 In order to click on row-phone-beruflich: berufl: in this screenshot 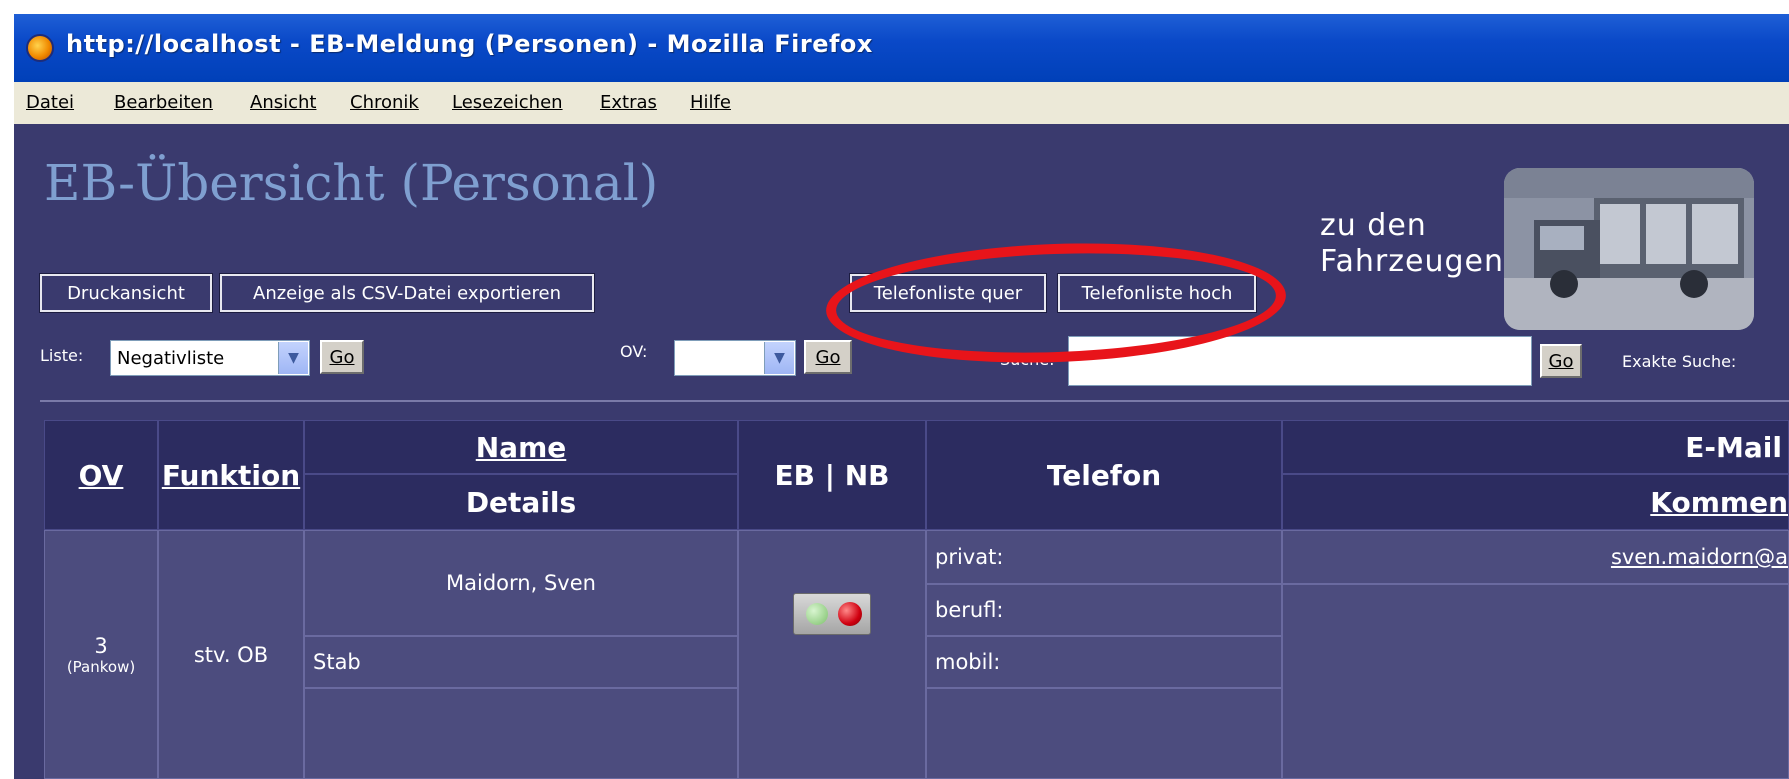, I will do `click(1104, 610)`.